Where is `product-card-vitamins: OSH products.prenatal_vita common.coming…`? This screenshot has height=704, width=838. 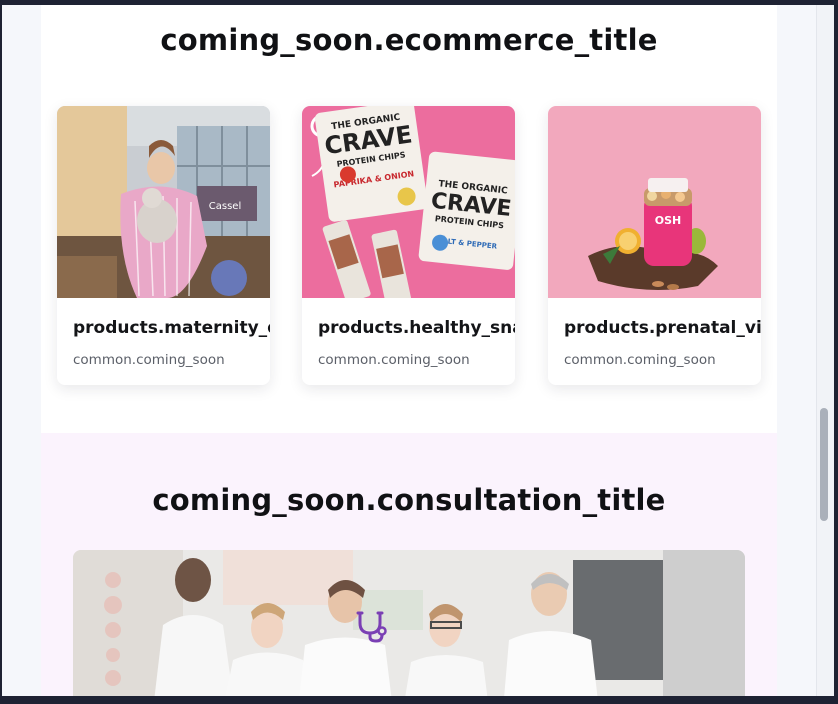 product-card-vitamins: OSH products.prenatal_vita common.coming… is located at coordinates (654, 245).